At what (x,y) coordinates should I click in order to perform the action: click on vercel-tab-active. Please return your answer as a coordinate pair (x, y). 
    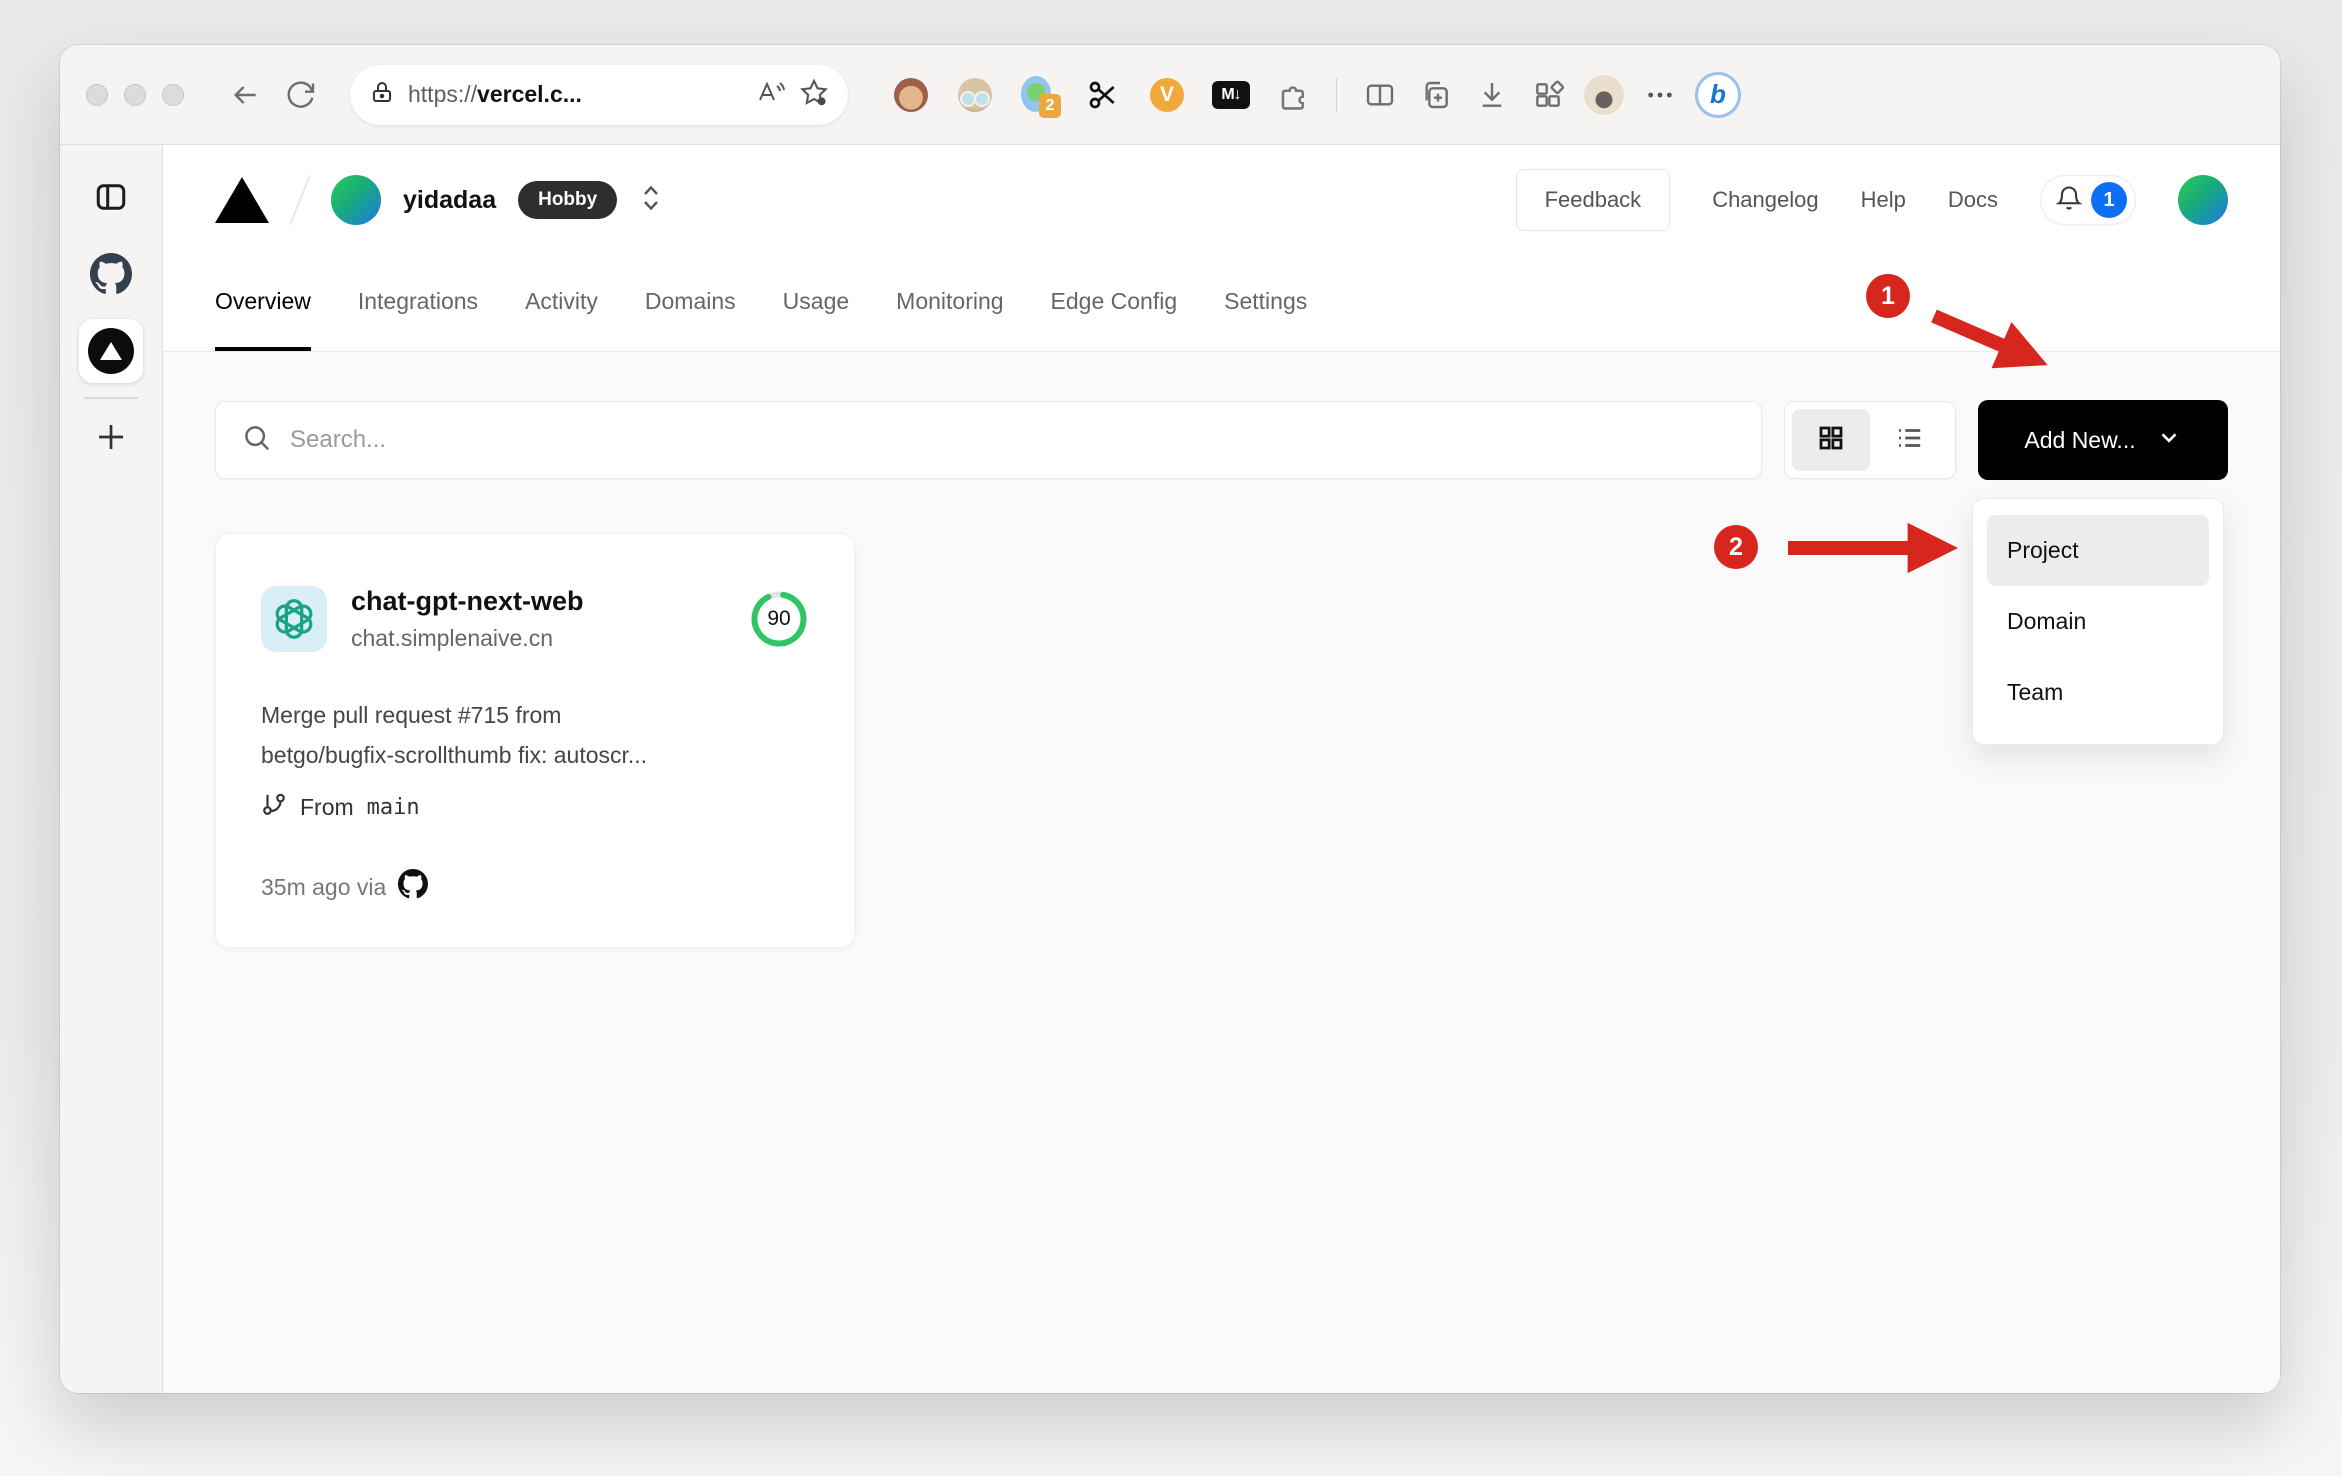
    Looking at the image, I should click on (111, 351).